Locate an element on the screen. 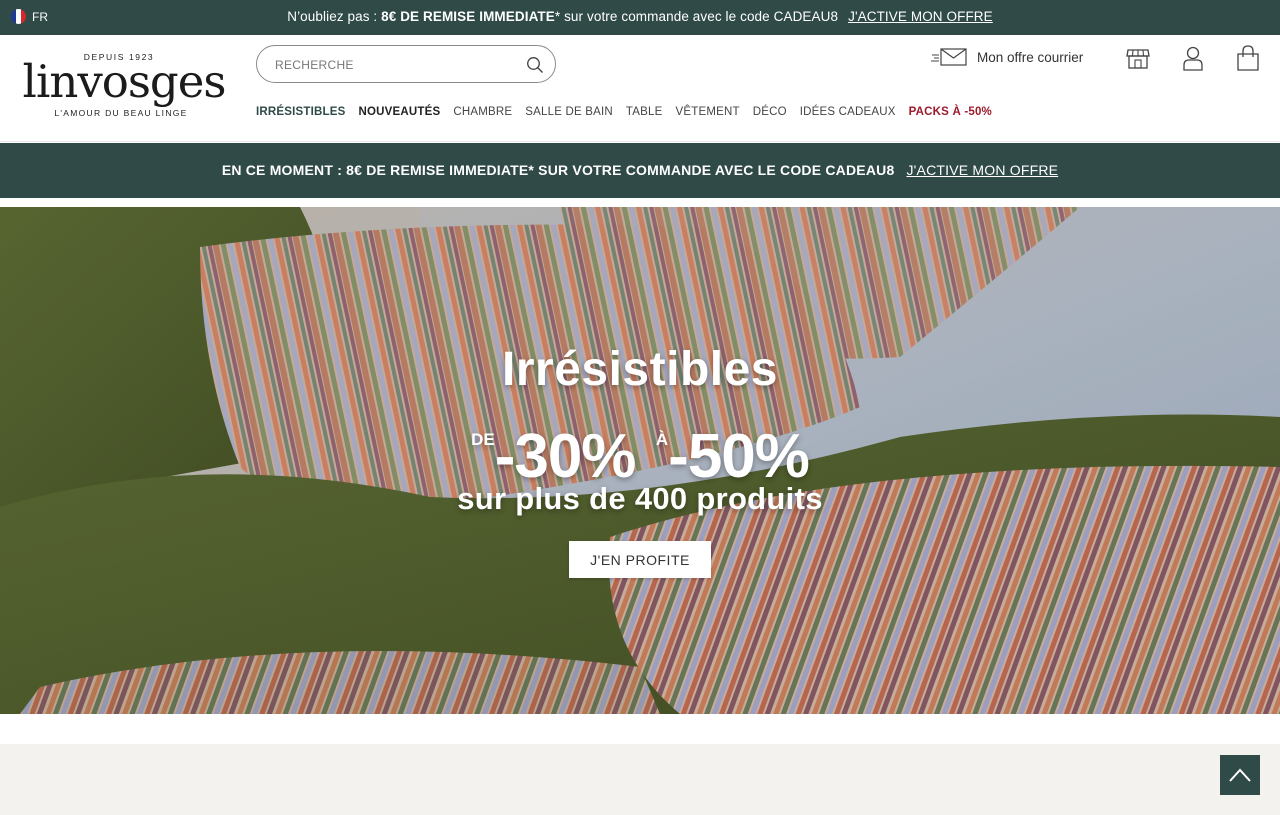  nav-item-irresistibles: IRRÉSISTIBLES is located at coordinates (301, 112).